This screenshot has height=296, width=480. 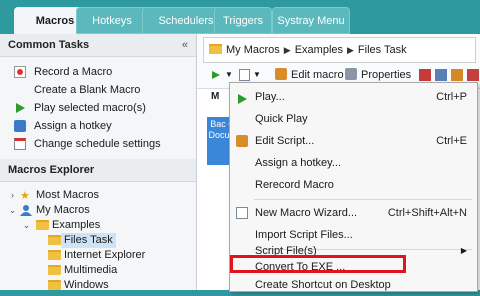 What do you see at coordinates (87, 90) in the screenshot?
I see `task-label: Create a Blank Macro` at bounding box center [87, 90].